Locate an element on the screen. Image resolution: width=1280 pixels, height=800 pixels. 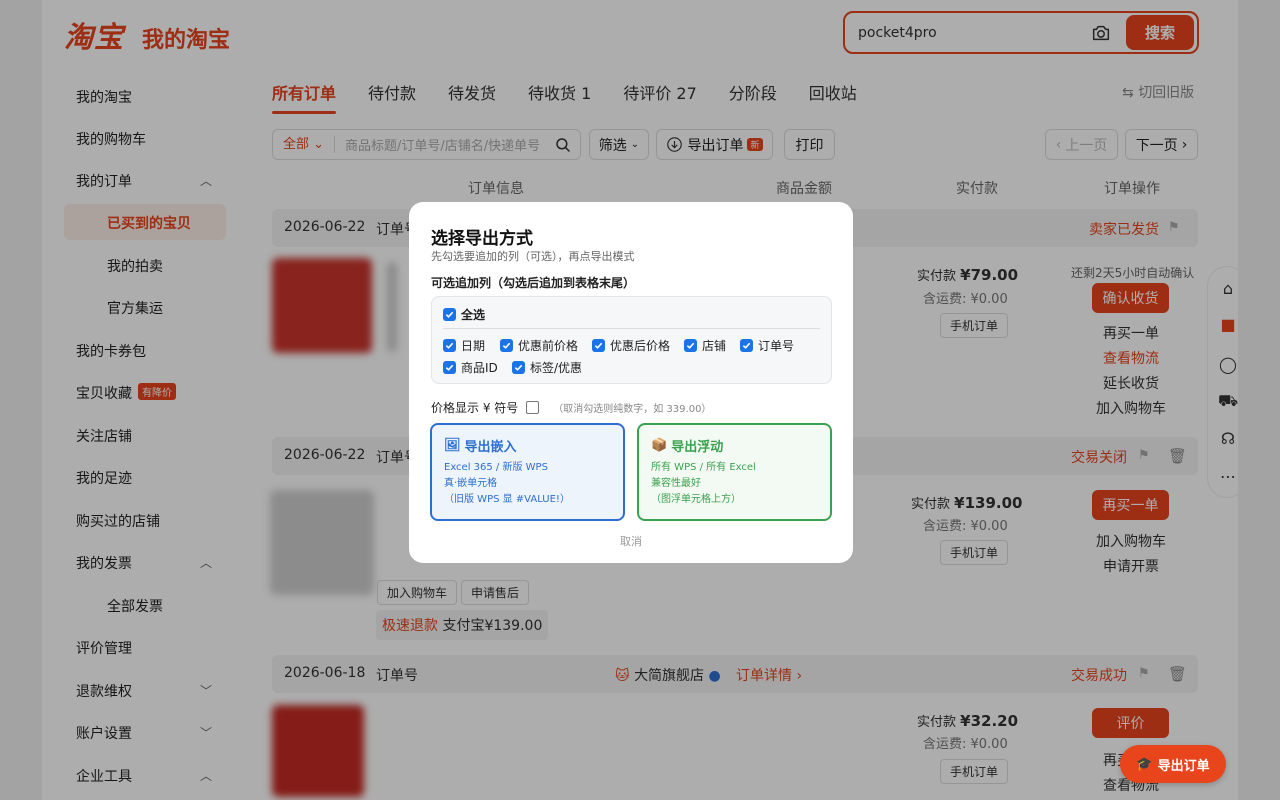
checkbox-label: 优惠前价格 is located at coordinates (548, 346).